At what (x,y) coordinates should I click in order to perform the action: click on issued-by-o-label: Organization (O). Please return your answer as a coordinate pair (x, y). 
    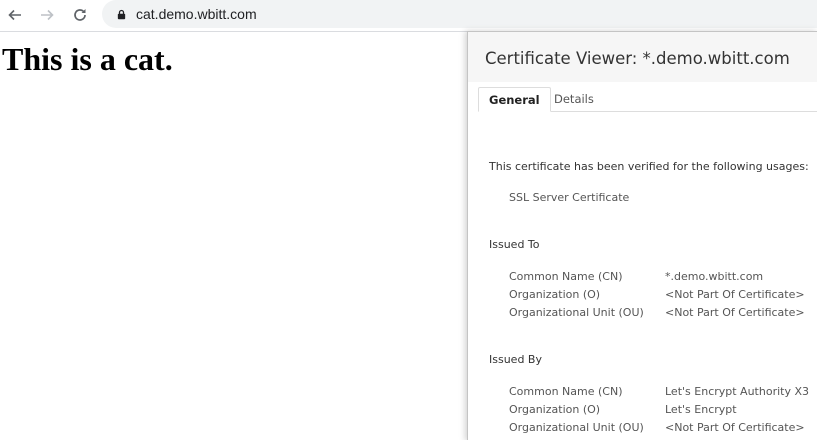
    Looking at the image, I should click on (555, 409).